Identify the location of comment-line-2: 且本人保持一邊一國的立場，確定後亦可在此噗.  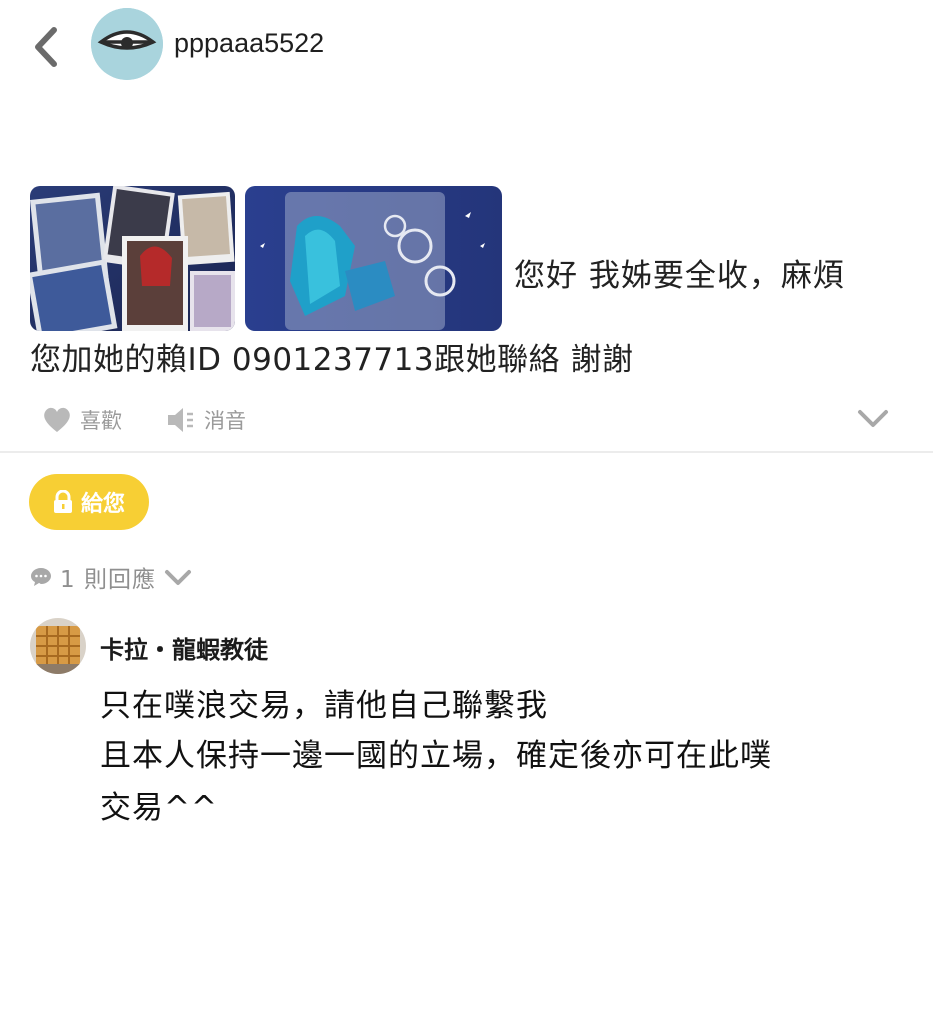
(436, 756).